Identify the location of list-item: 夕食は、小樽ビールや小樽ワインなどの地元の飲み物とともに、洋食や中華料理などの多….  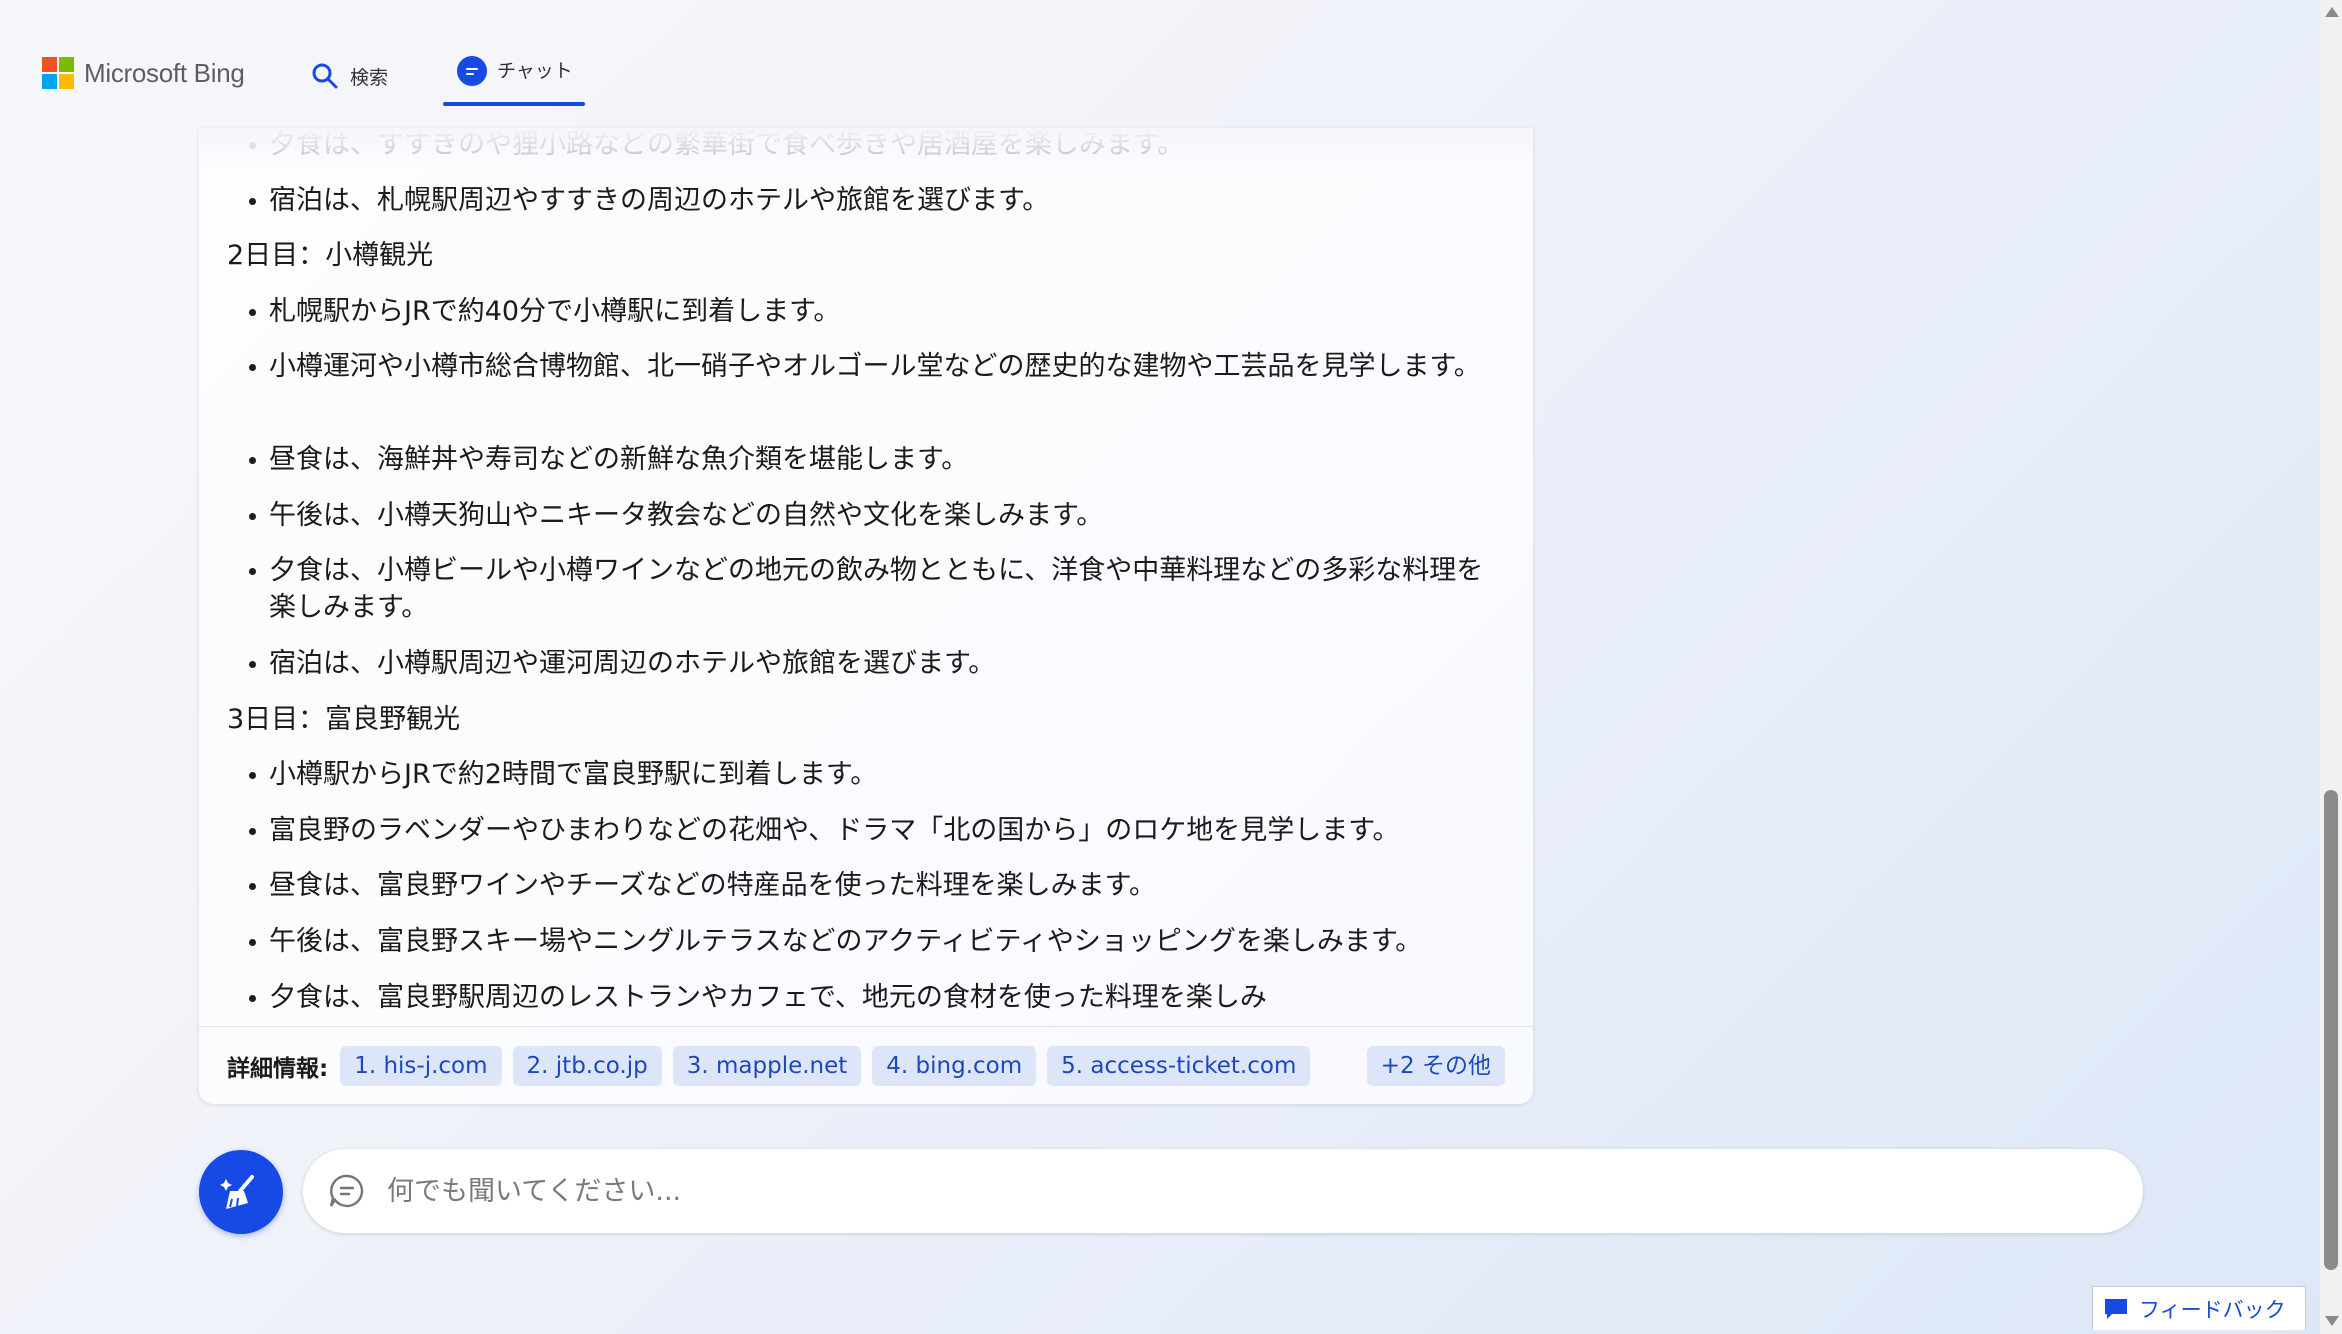
(874, 589).